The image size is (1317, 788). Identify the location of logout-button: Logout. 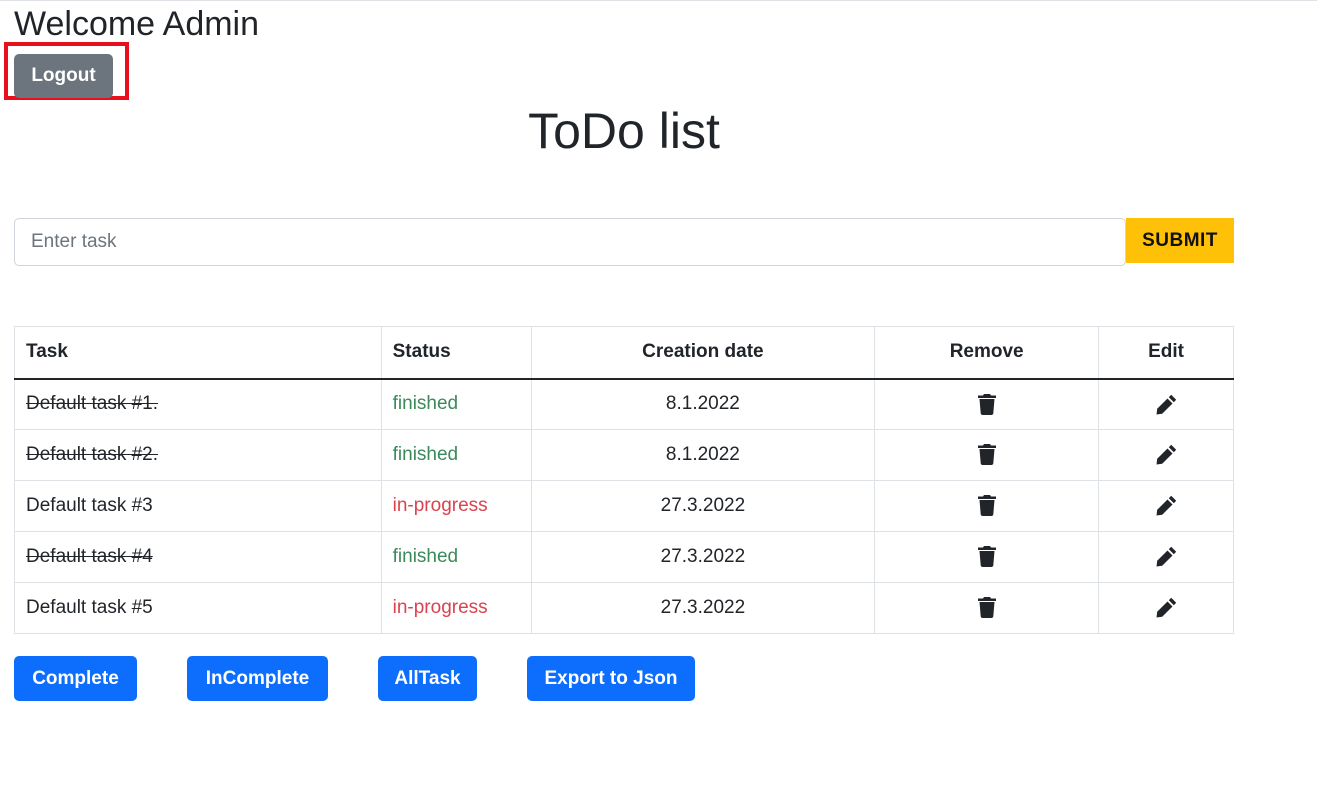
(63, 76).